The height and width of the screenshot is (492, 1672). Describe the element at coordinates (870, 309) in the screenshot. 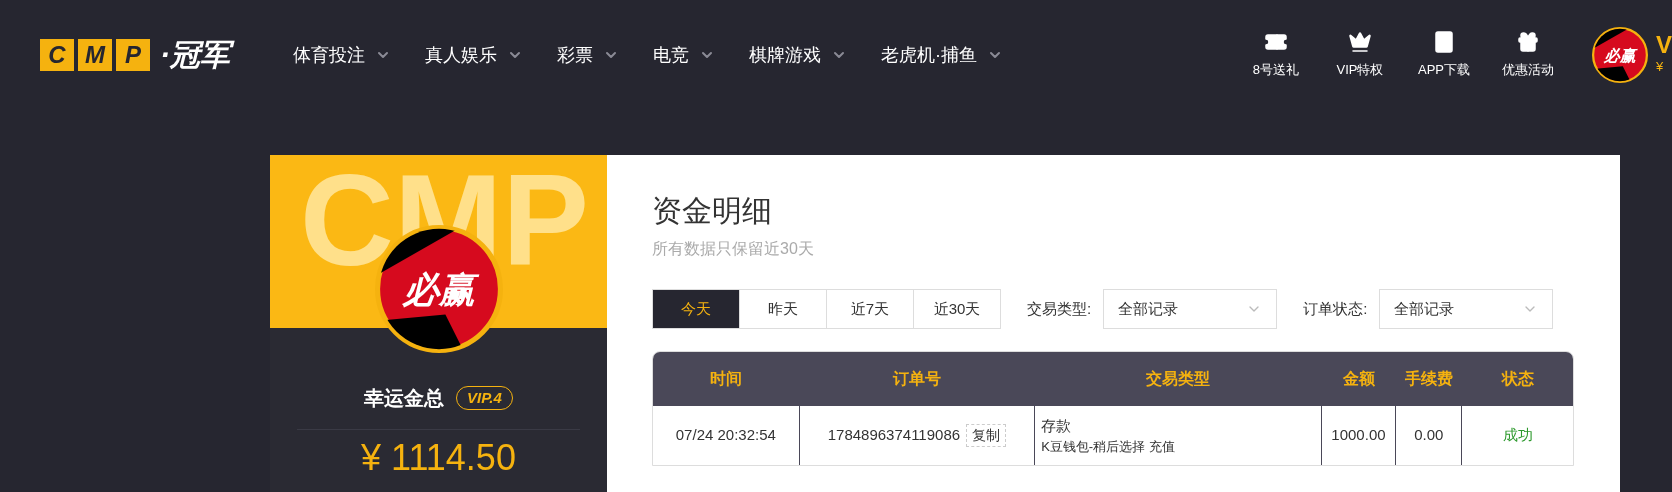

I see `date-range-tab: 近7天` at that location.